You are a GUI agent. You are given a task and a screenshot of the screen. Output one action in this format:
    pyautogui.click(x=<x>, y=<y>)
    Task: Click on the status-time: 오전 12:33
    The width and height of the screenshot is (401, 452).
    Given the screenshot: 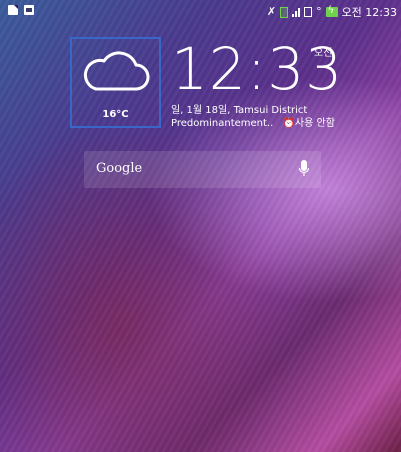 What is the action you would take?
    pyautogui.click(x=369, y=12)
    